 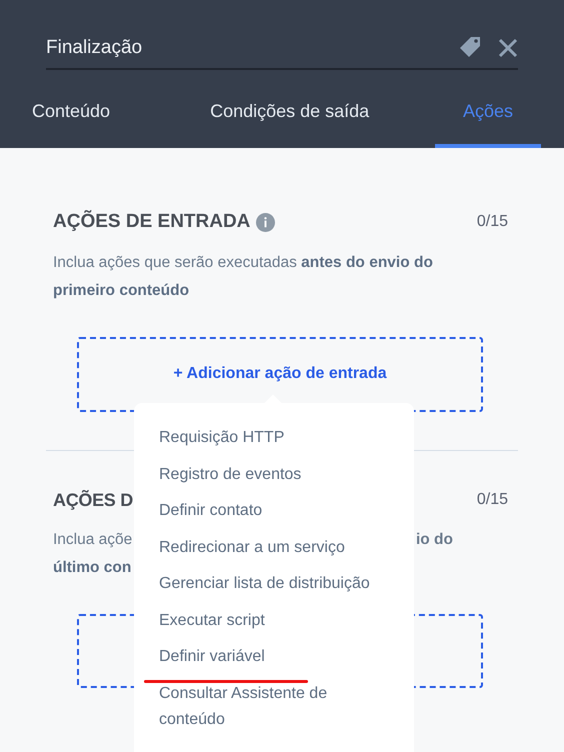 What do you see at coordinates (274, 621) in the screenshot?
I see `menu-item: Executar script` at bounding box center [274, 621].